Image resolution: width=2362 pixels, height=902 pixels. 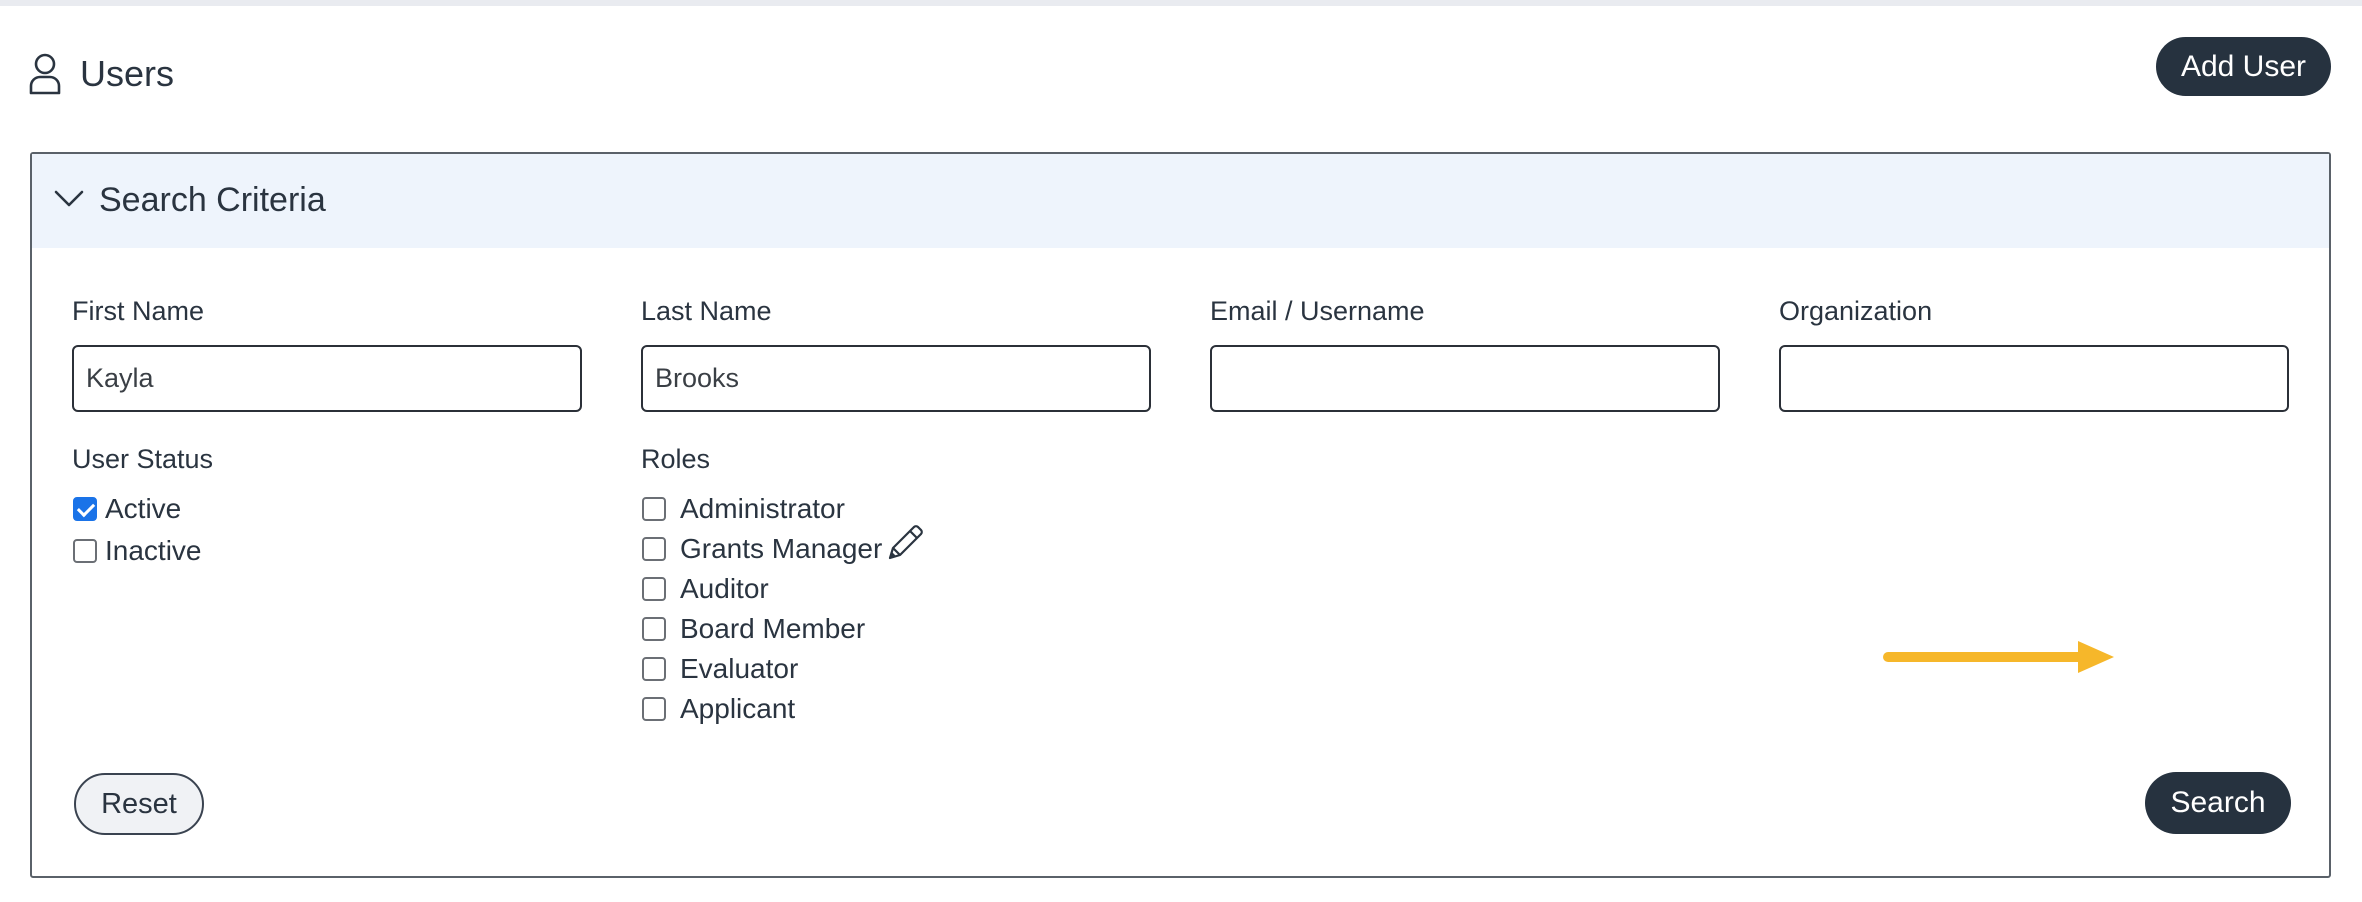 What do you see at coordinates (85, 509) in the screenshot?
I see `active-checkbox` at bounding box center [85, 509].